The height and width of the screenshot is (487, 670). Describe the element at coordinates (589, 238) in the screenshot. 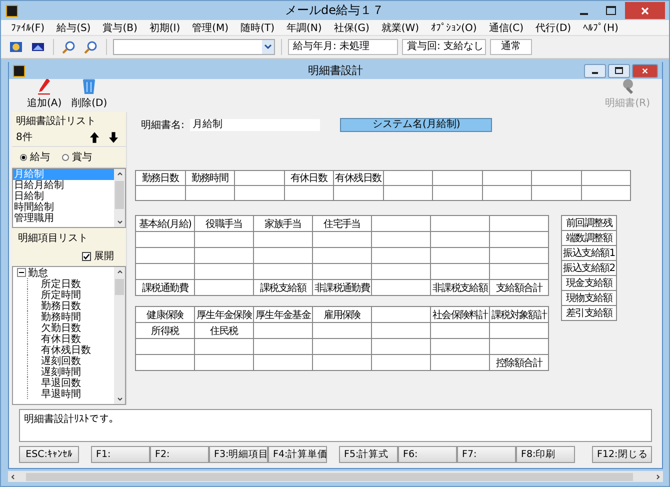

I see `grid-cell: 端数調整額` at that location.